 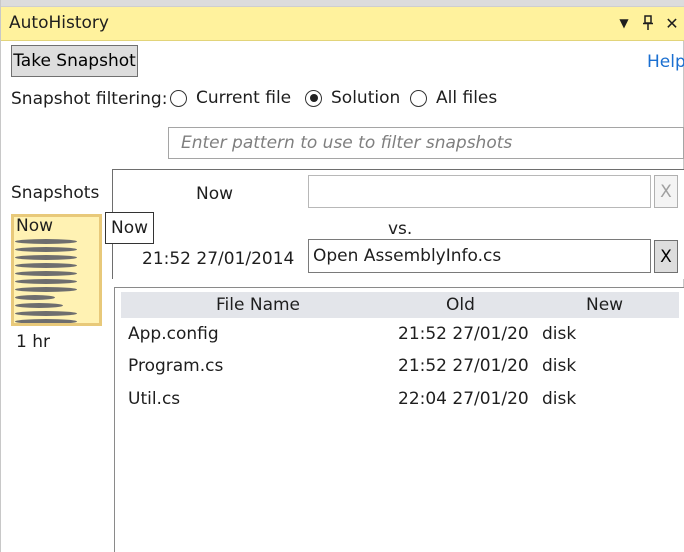 I want to click on radio-current-file-label: Current file, so click(x=244, y=98).